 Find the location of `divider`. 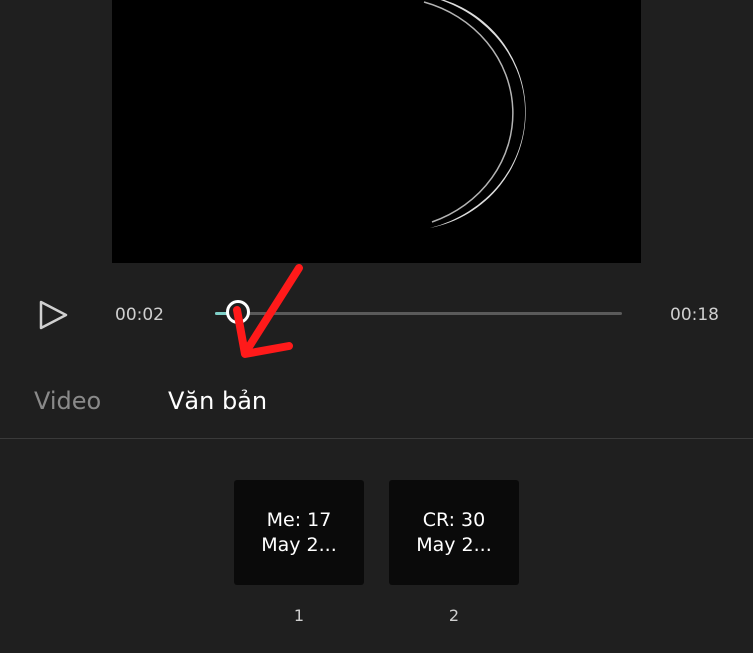

divider is located at coordinates (376, 438).